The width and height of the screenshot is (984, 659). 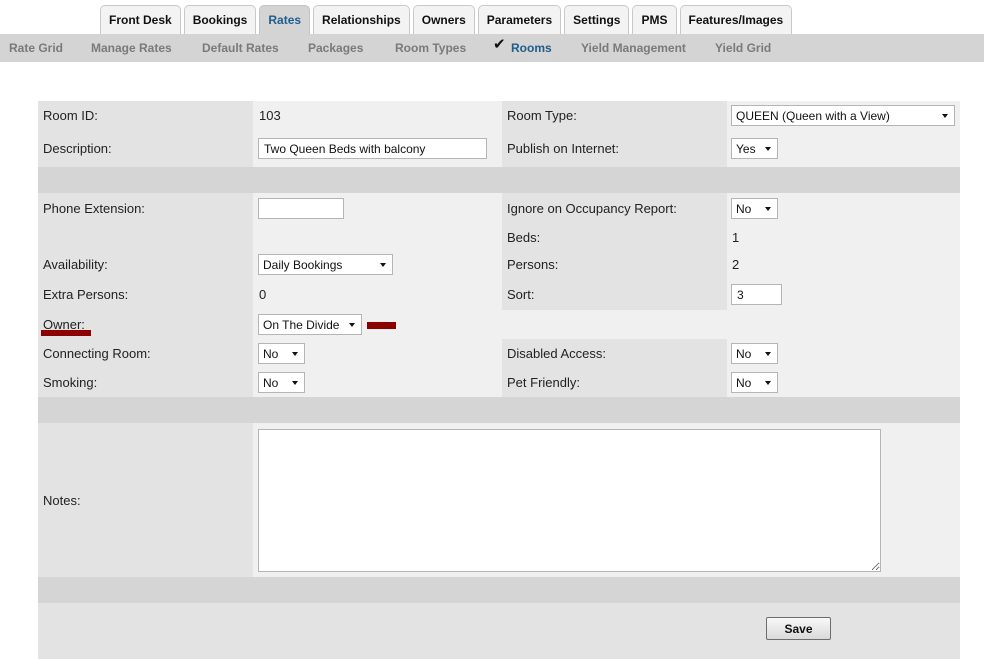 I want to click on publish-select: Yes, so click(x=754, y=148).